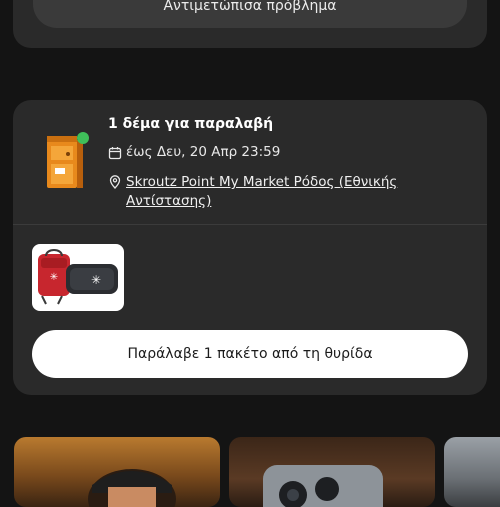 This screenshot has height=507, width=500. What do you see at coordinates (203, 152) in the screenshot?
I see `pickup-deadline: έως Δευ, 20 Απρ 23:59` at bounding box center [203, 152].